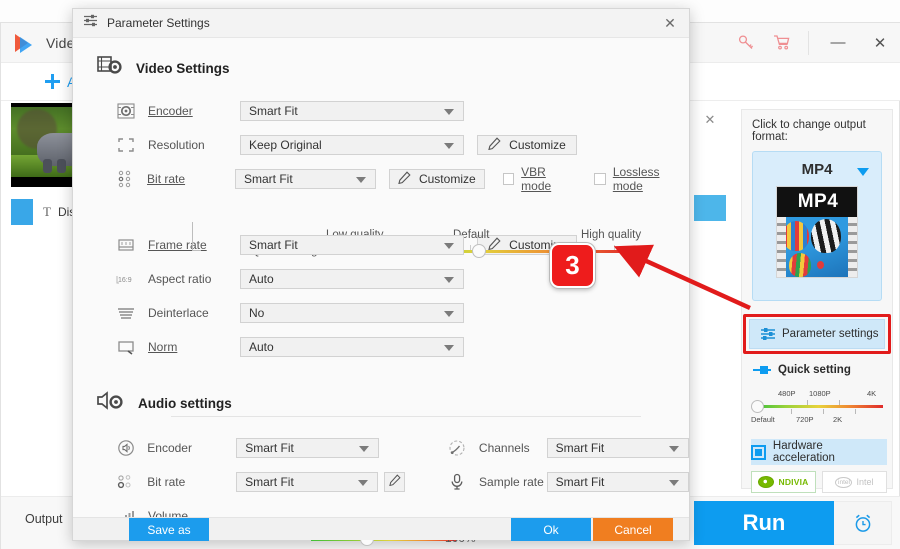  I want to click on dialog-close-icon: ✕, so click(670, 23).